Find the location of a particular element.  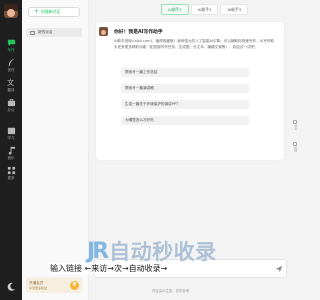

svg-text: 文 is located at coordinates (10, 82).